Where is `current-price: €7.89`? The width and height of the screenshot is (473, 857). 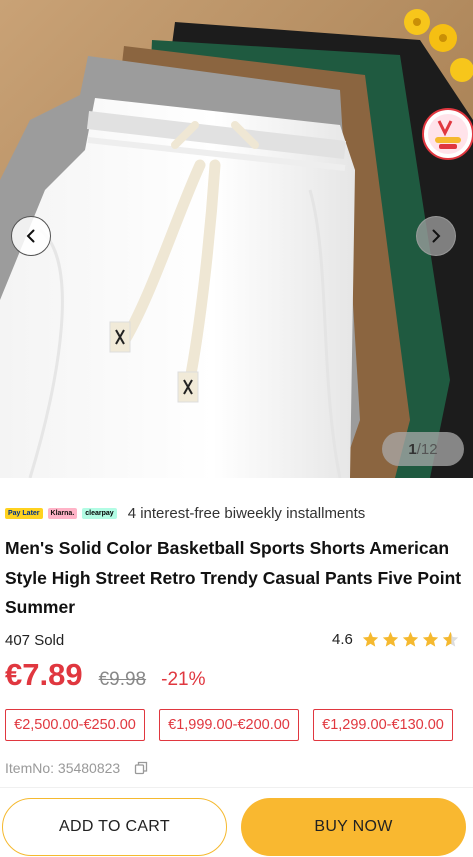 current-price: €7.89 is located at coordinates (44, 674).